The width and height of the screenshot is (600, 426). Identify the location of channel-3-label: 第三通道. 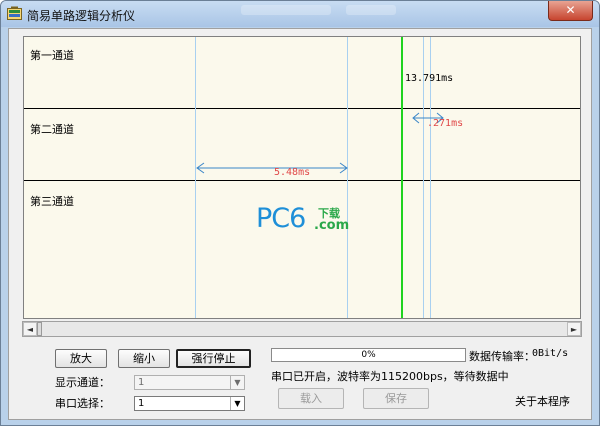
(52, 201).